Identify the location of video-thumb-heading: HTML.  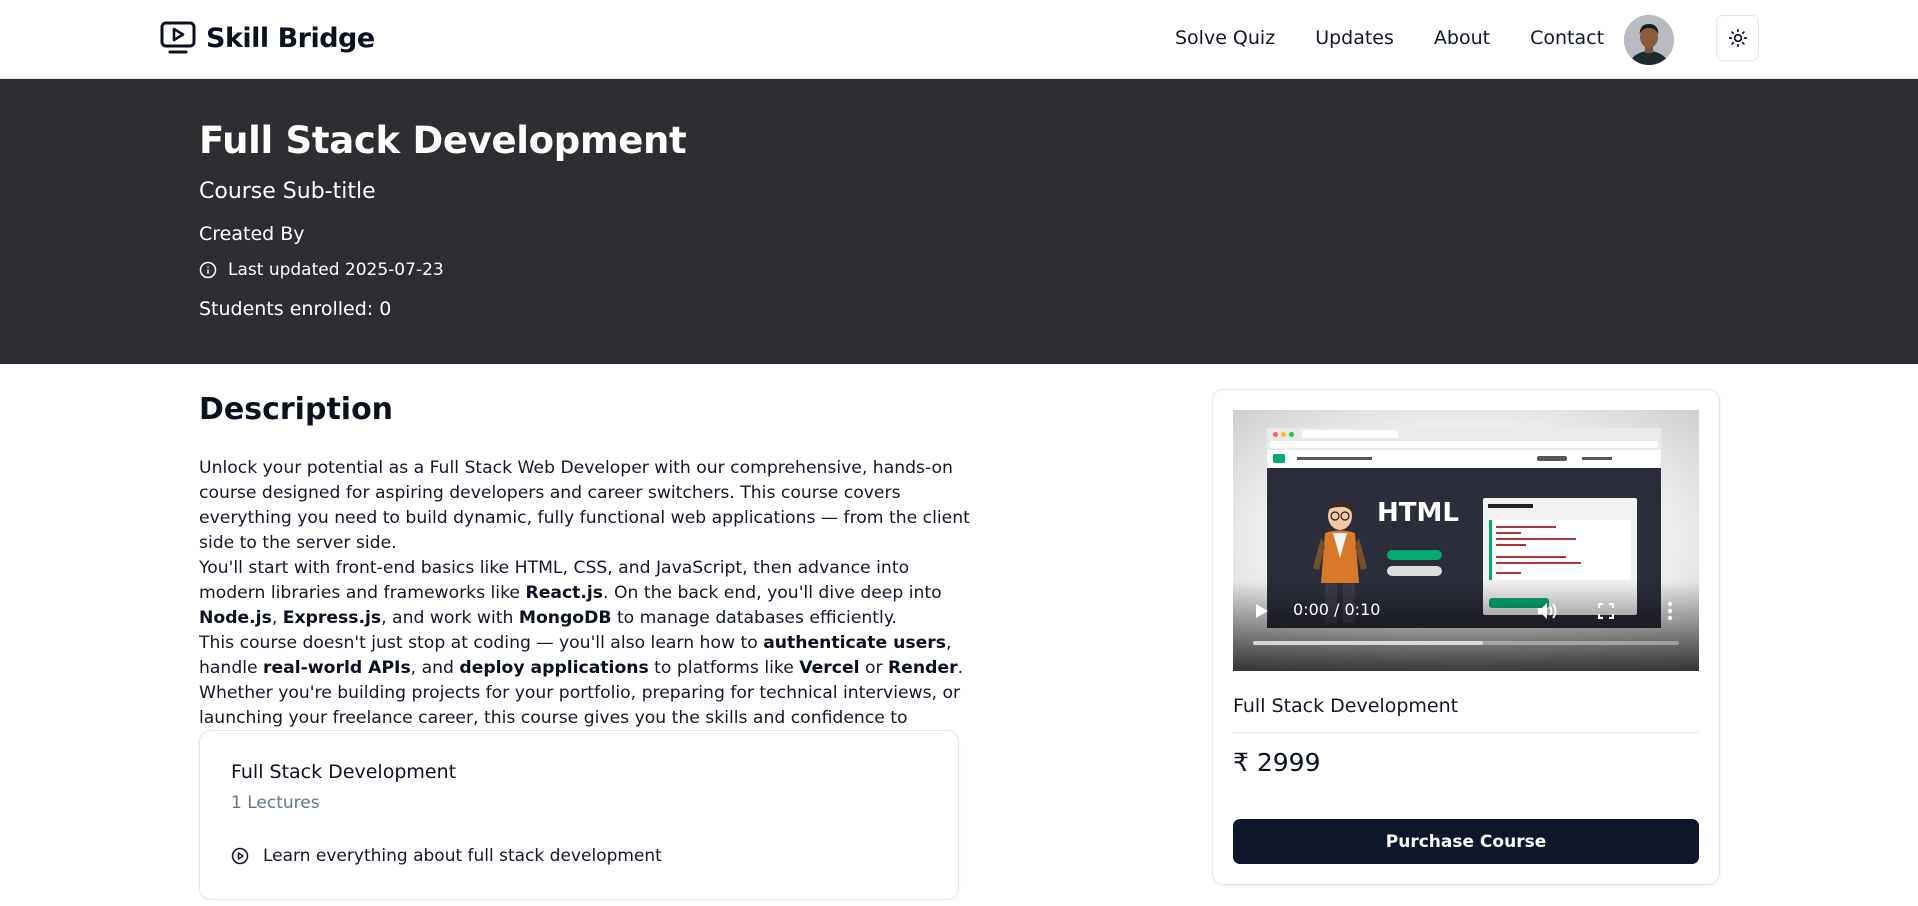
(1418, 513).